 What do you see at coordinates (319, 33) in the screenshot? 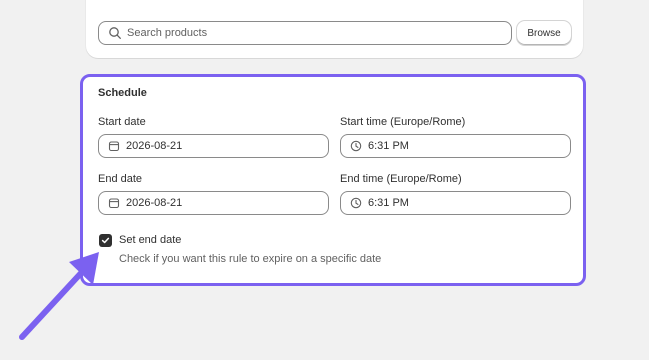
I see `search-products-input` at bounding box center [319, 33].